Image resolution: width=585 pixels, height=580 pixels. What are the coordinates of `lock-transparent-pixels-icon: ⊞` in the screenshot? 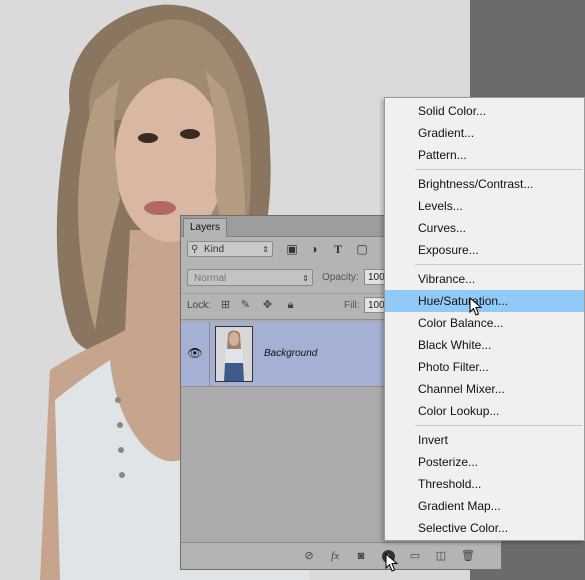 It's located at (225, 305).